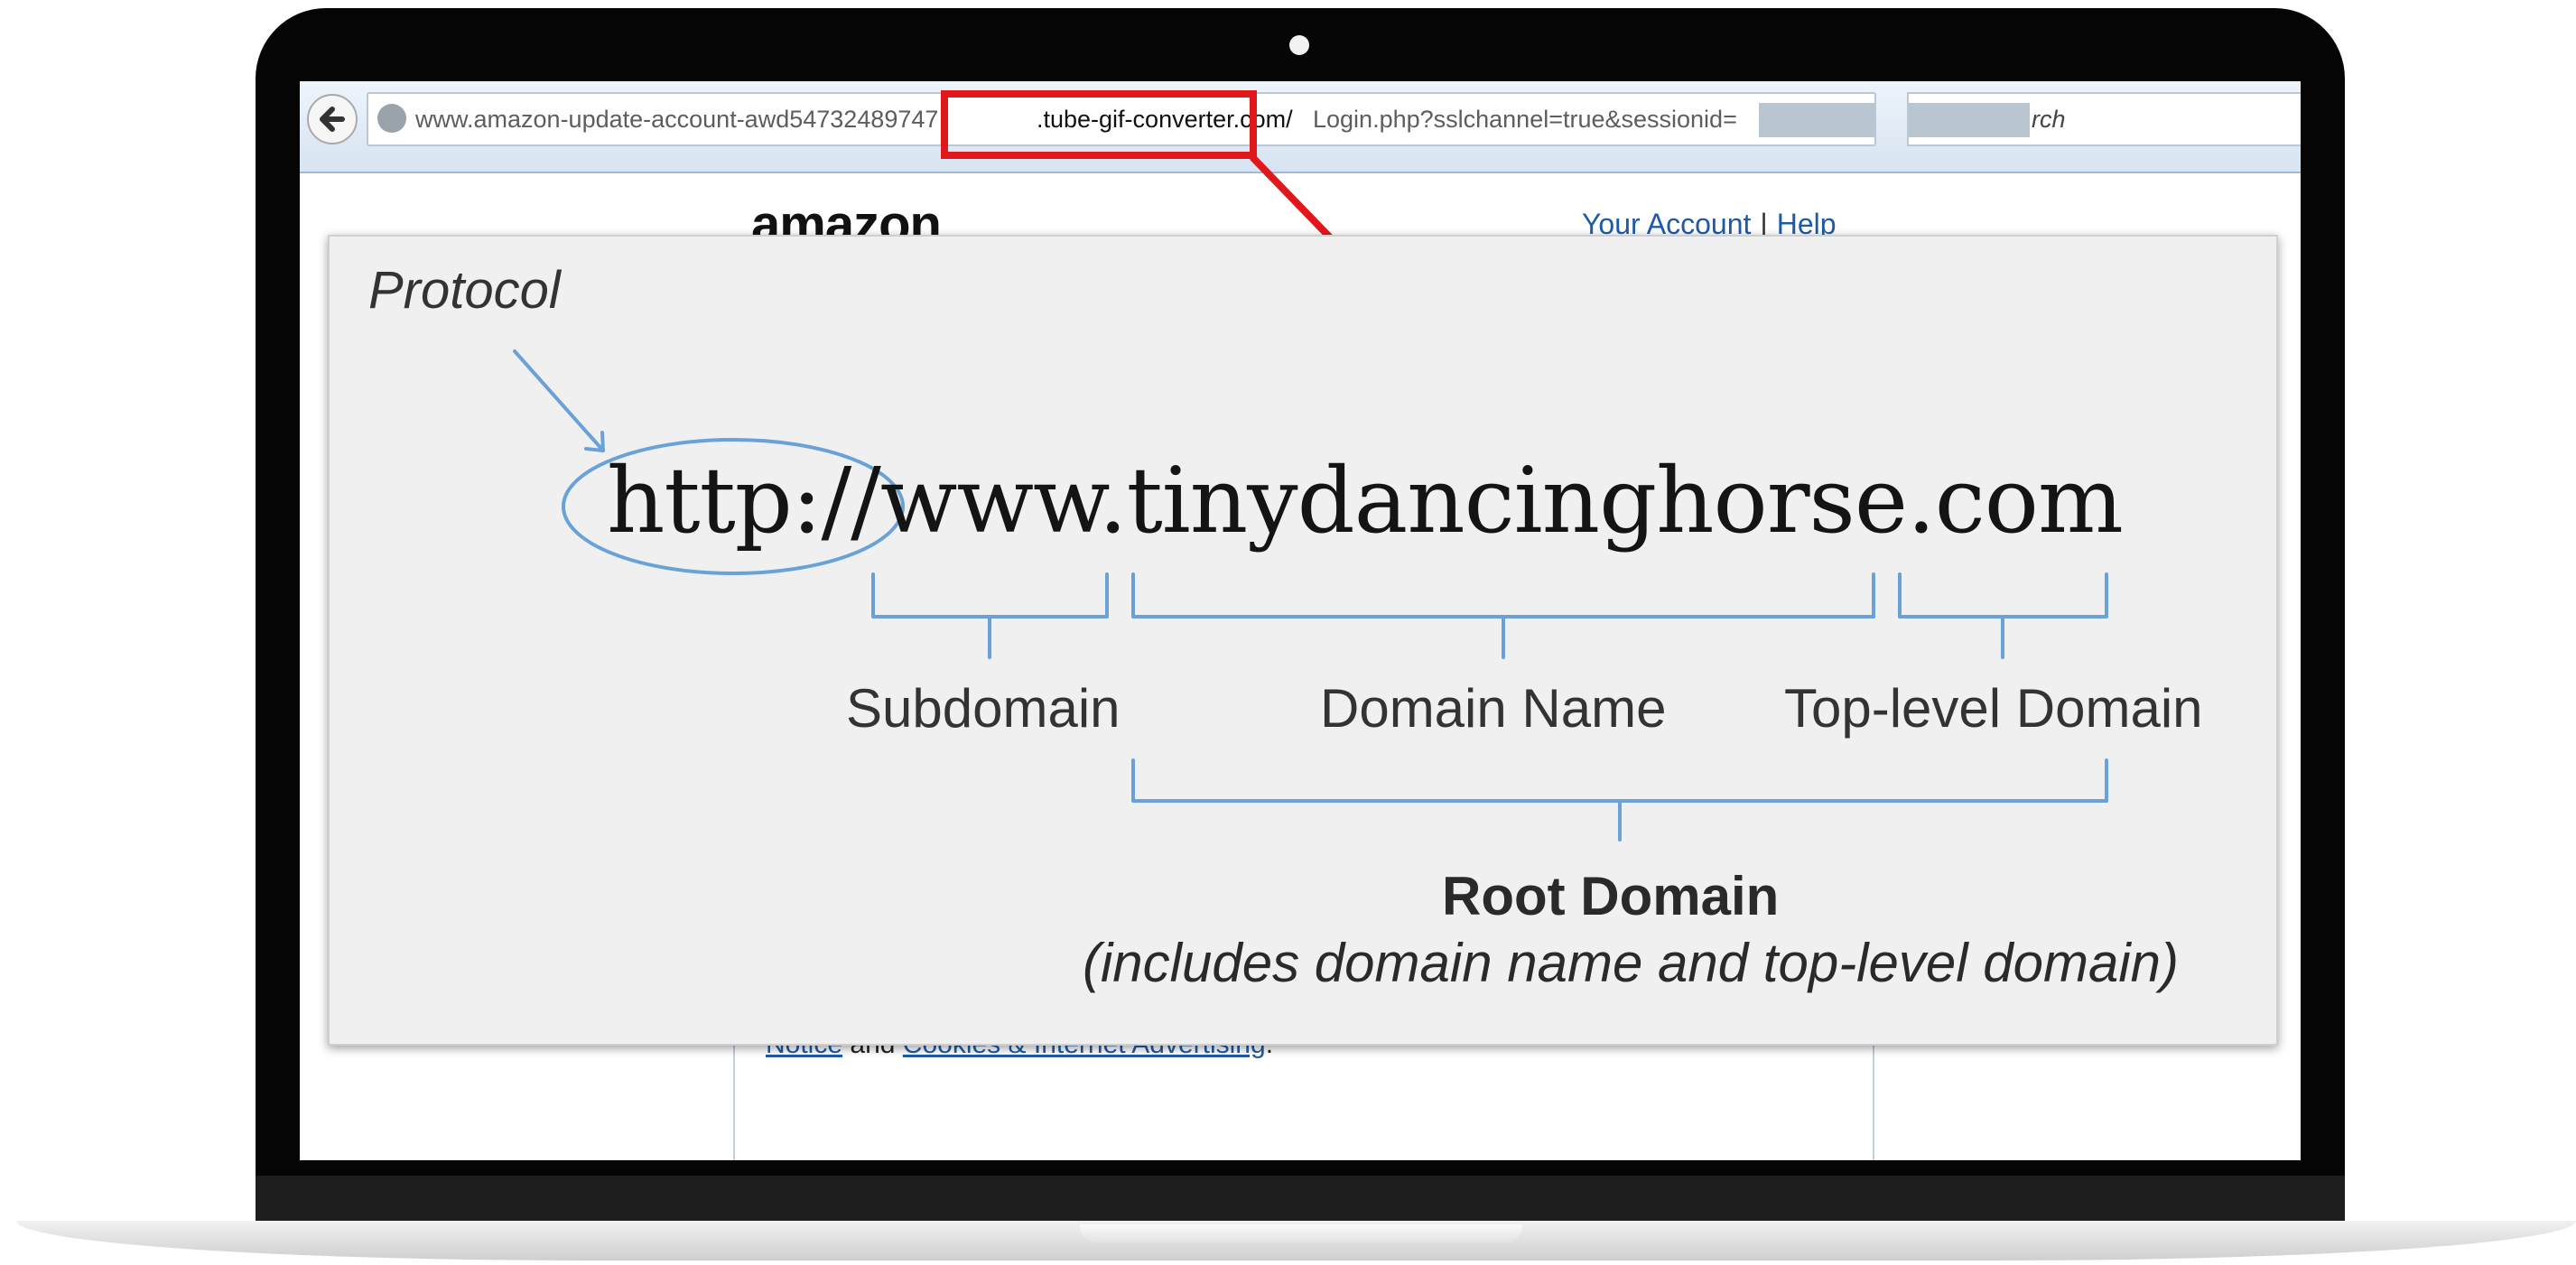 The height and width of the screenshot is (1265, 2576). What do you see at coordinates (1611, 896) in the screenshot?
I see `root-domain-label: Root Domain` at bounding box center [1611, 896].